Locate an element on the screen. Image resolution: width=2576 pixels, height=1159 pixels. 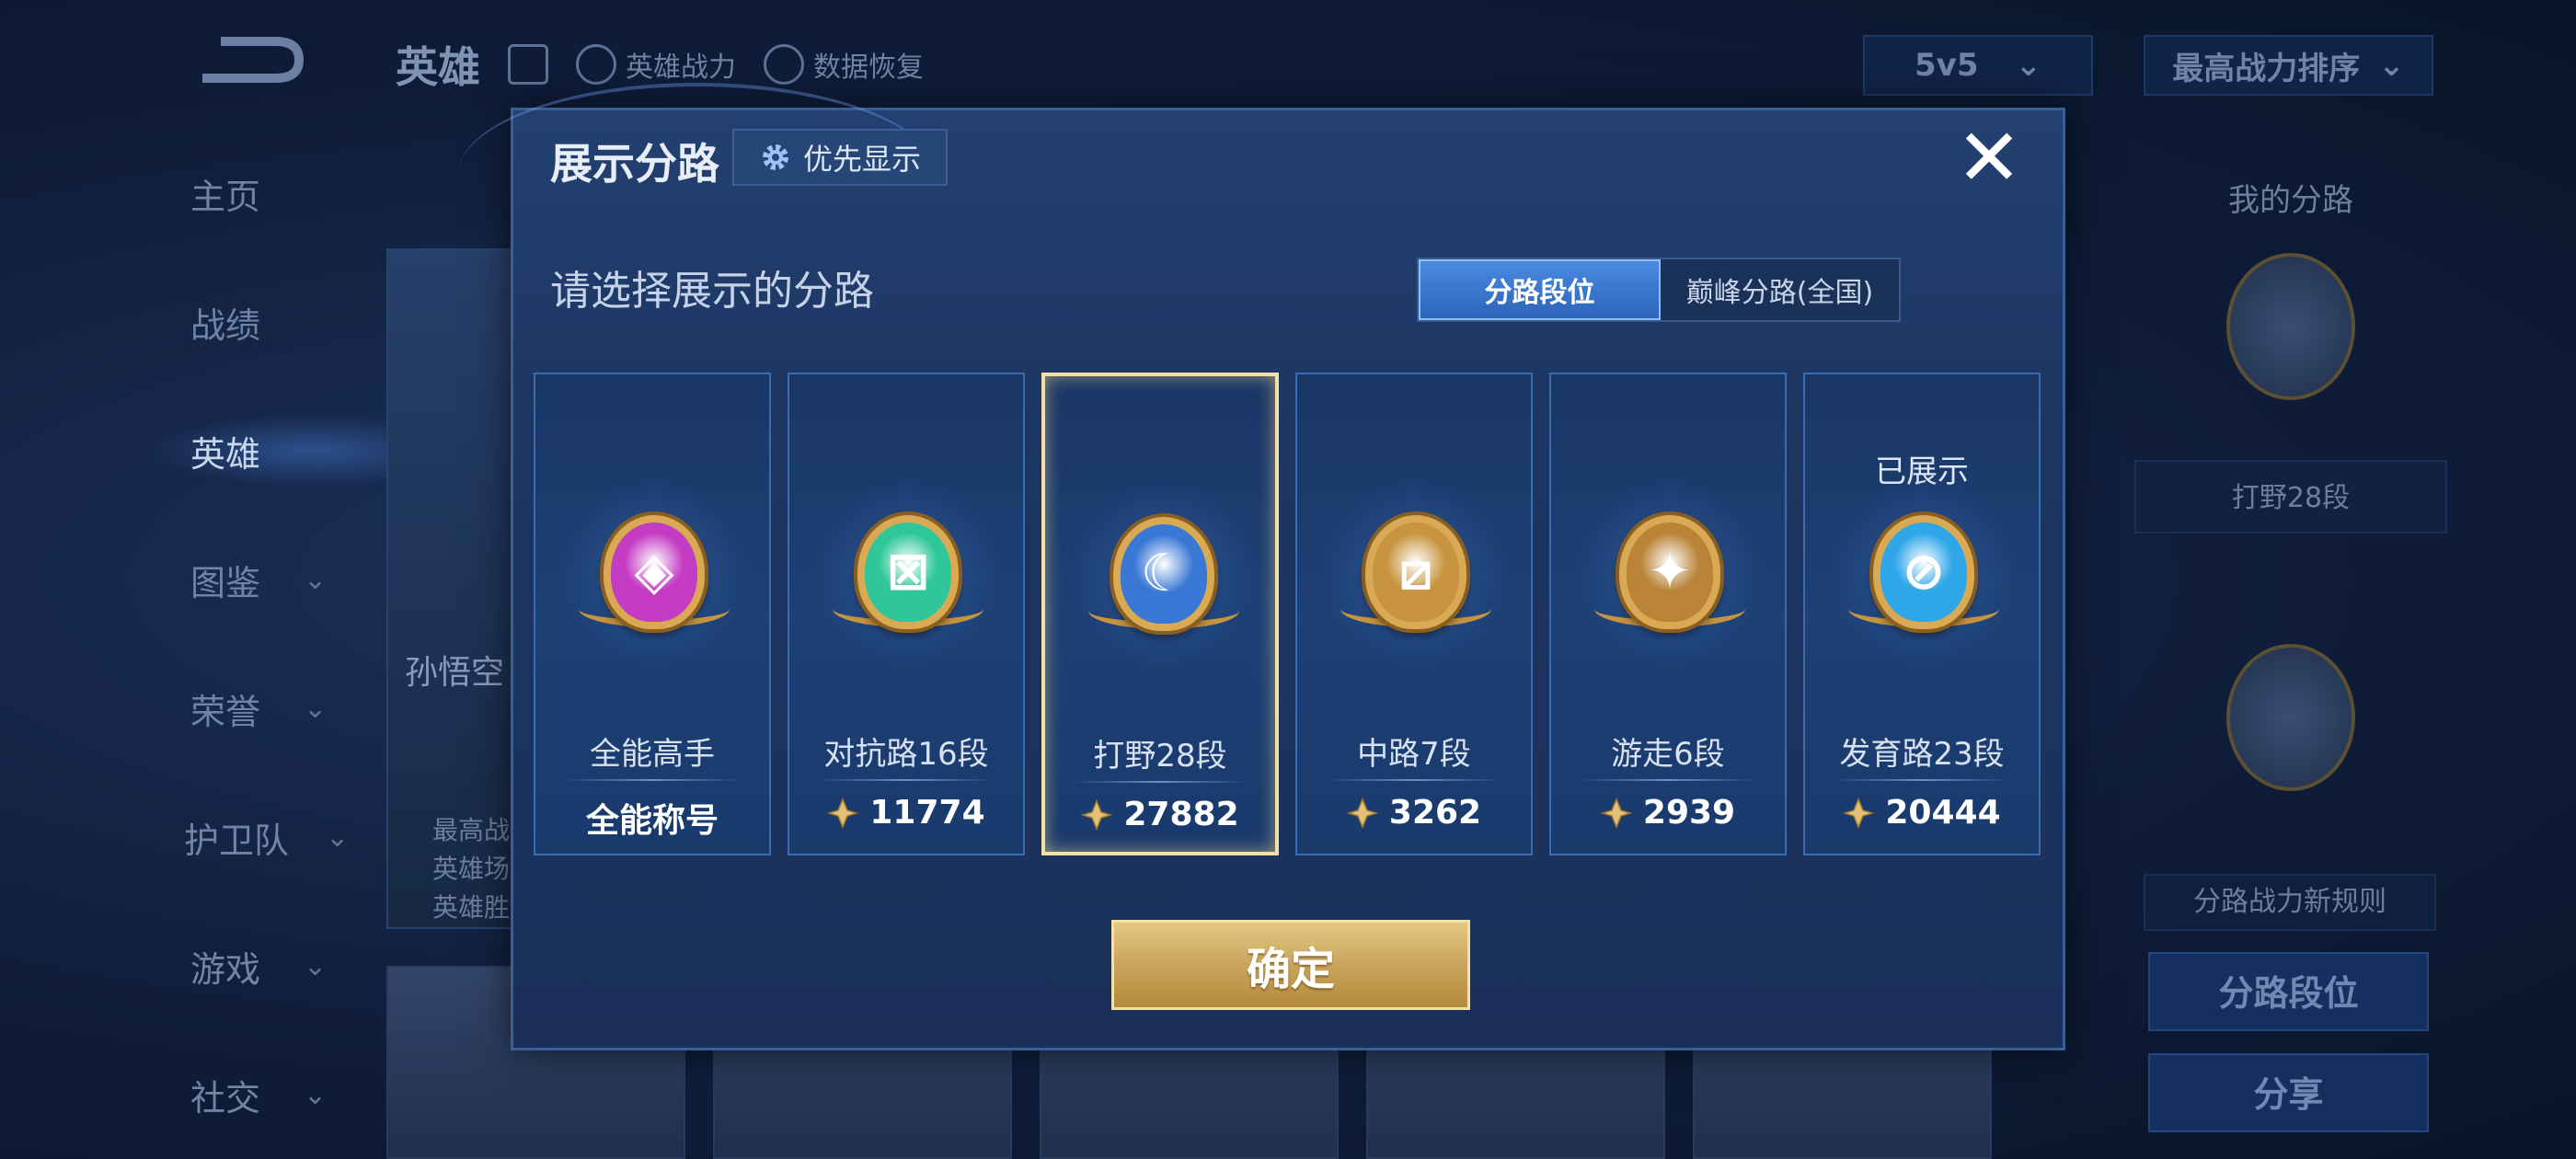
medal-halo: ⊘ is located at coordinates (1924, 572).